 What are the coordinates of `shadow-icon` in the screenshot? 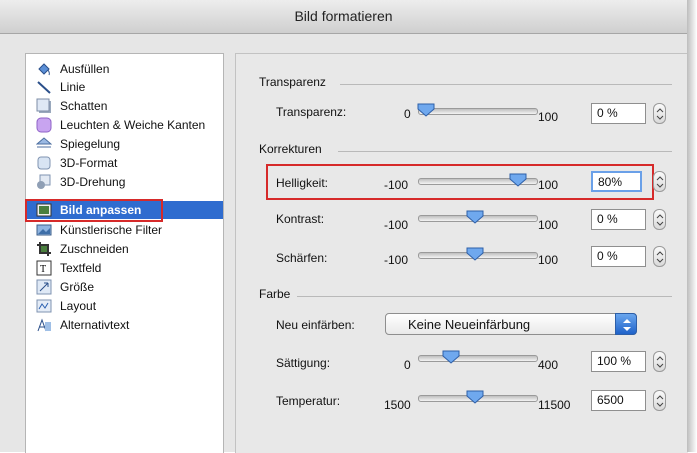 It's located at (44, 106).